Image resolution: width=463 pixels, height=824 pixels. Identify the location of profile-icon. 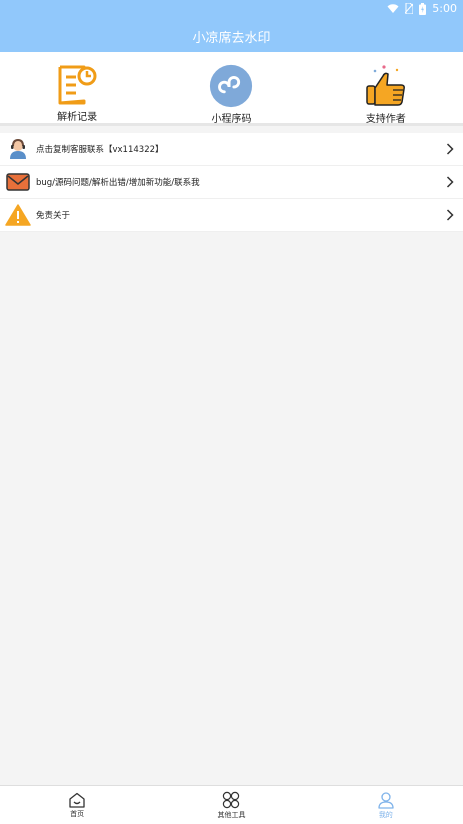
(386, 800).